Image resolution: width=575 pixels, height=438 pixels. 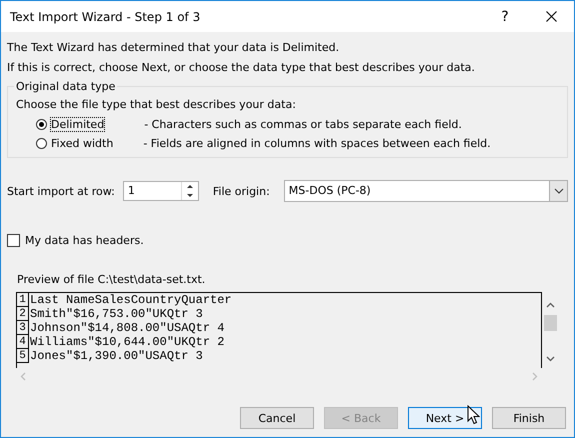 I want to click on group-legend: Original data type, so click(x=66, y=86).